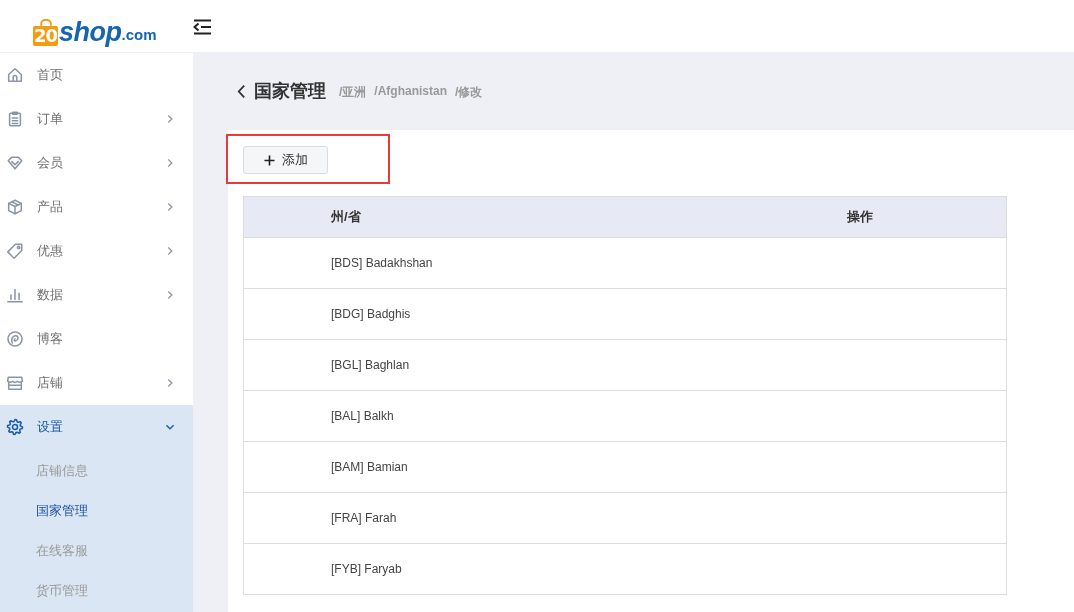 Image resolution: width=1074 pixels, height=612 pixels. I want to click on sidebar-item: 设置, so click(96, 427).